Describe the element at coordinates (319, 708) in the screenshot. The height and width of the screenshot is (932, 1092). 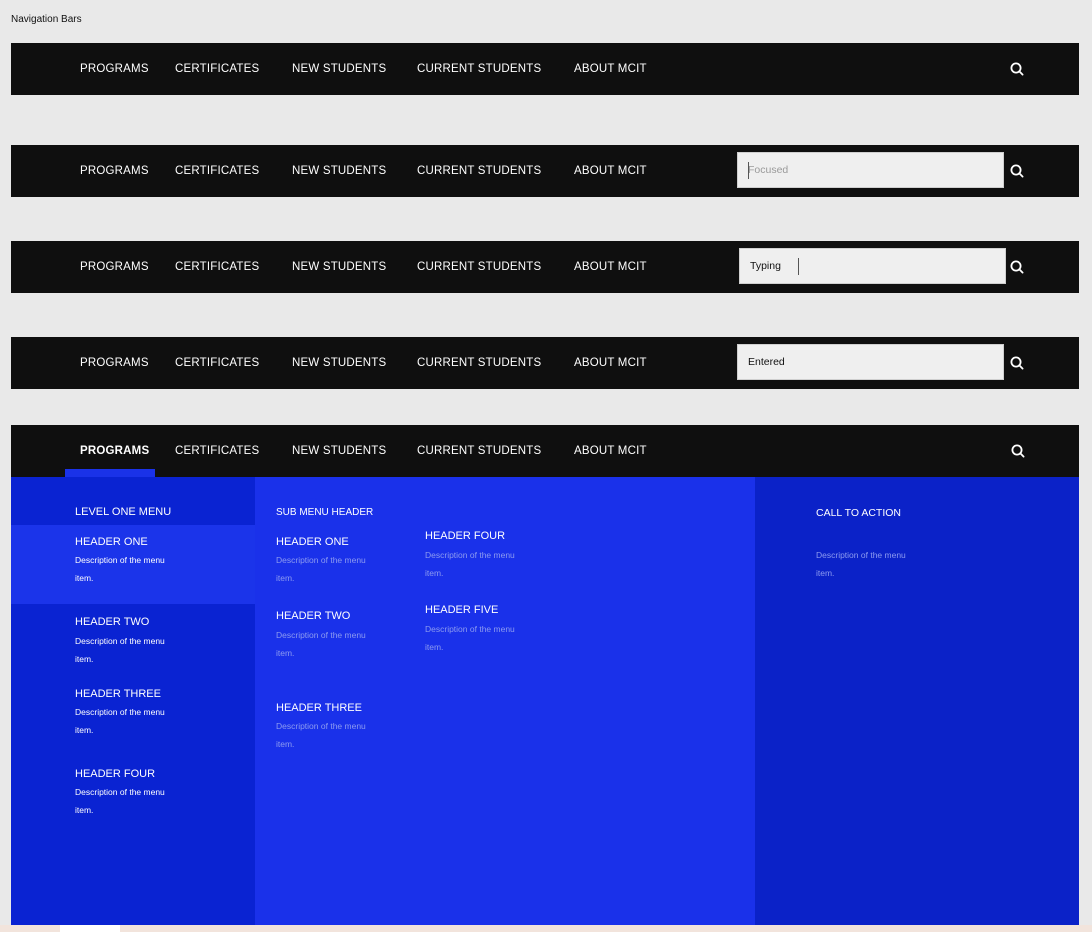
I see `sub-menu-item-header: HEADER THREE` at that location.